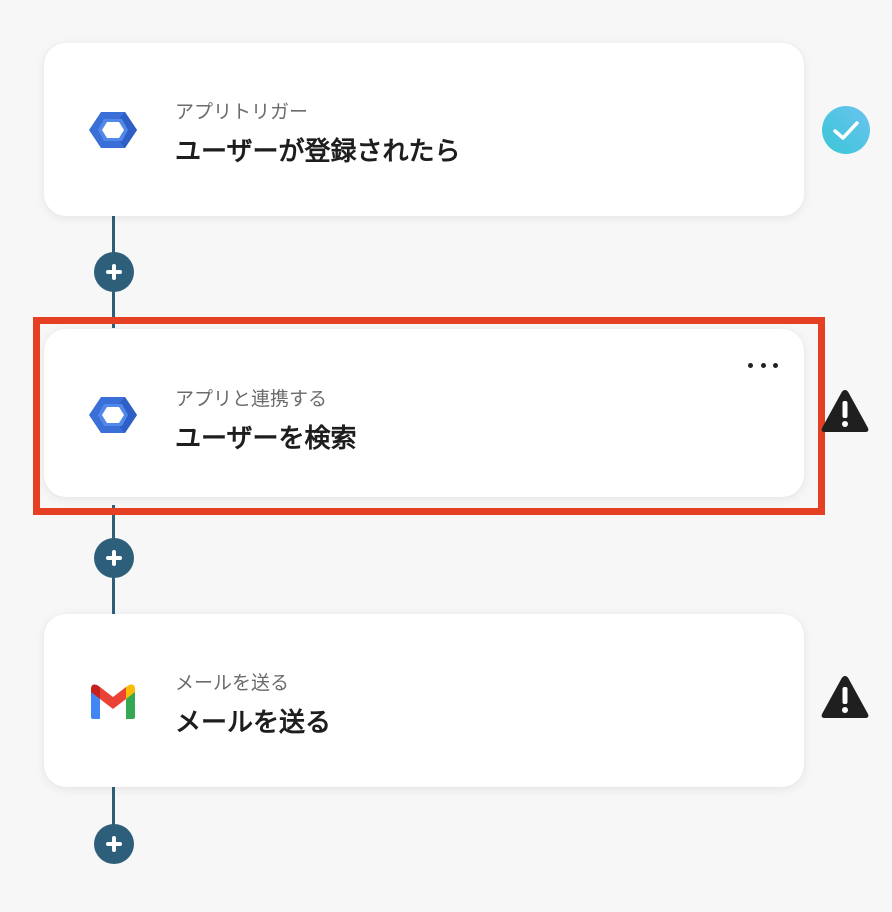 The height and width of the screenshot is (912, 892). What do you see at coordinates (232, 683) in the screenshot?
I see `step-subtitle: メールを送る` at bounding box center [232, 683].